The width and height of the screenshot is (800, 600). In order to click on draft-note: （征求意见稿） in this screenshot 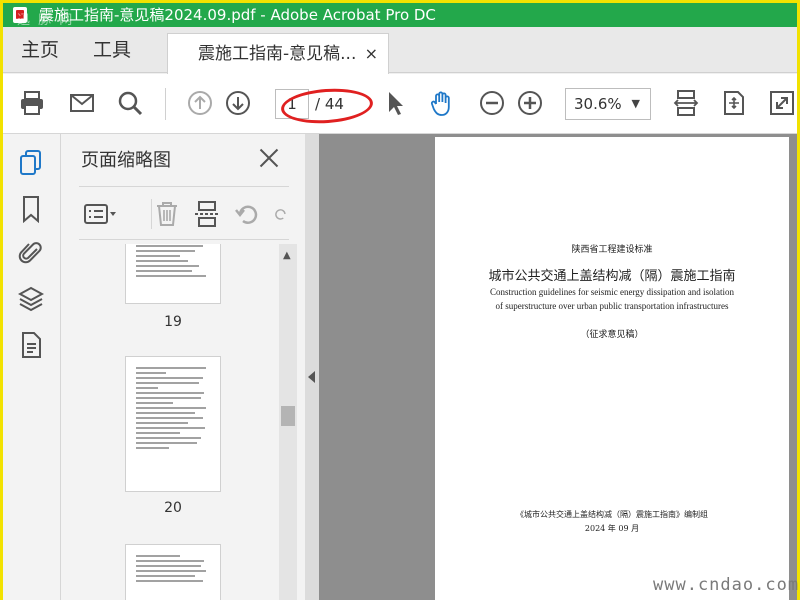, I will do `click(612, 335)`.